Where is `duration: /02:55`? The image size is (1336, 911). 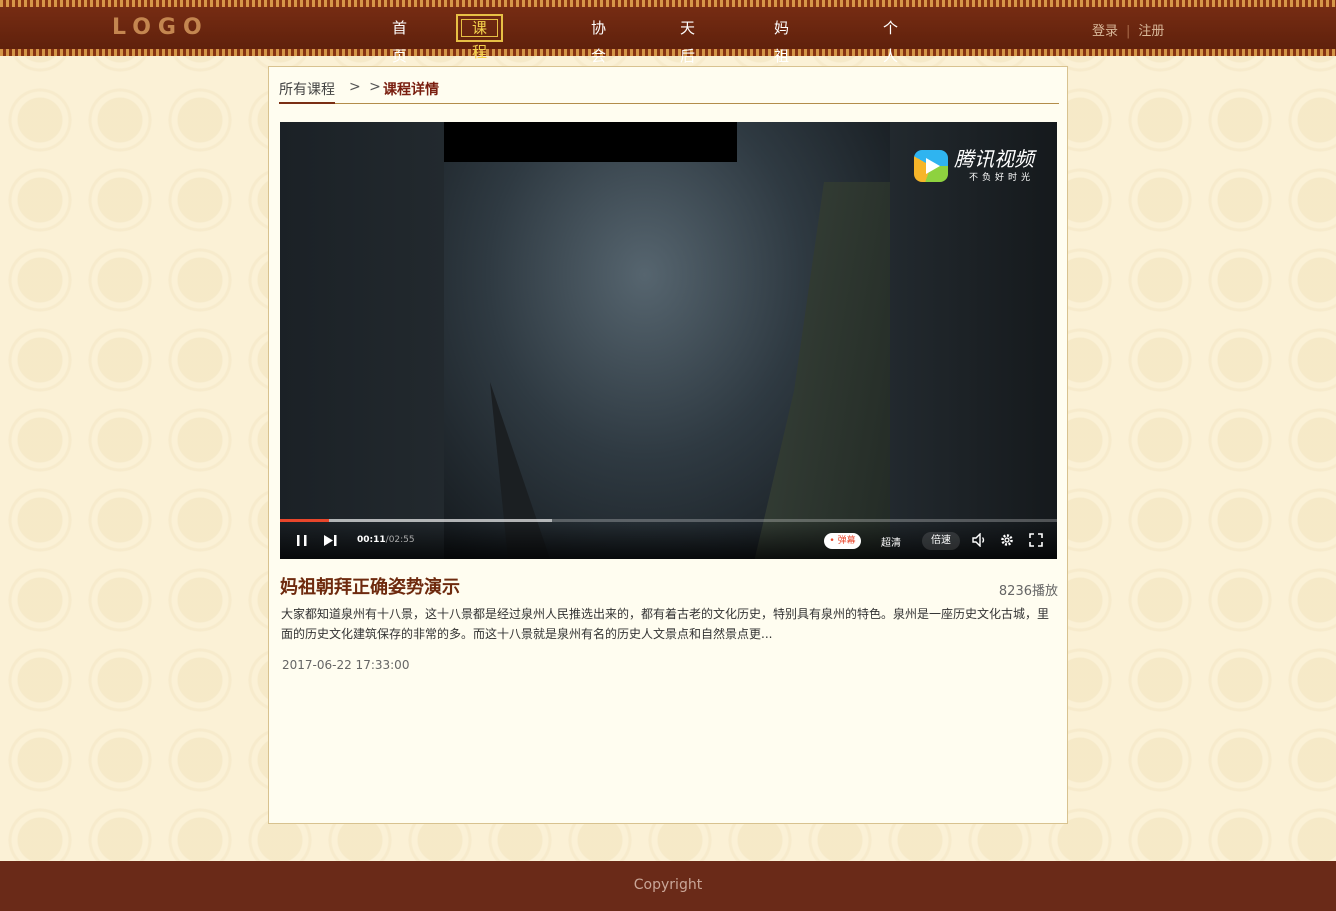 duration: /02:55 is located at coordinates (400, 540).